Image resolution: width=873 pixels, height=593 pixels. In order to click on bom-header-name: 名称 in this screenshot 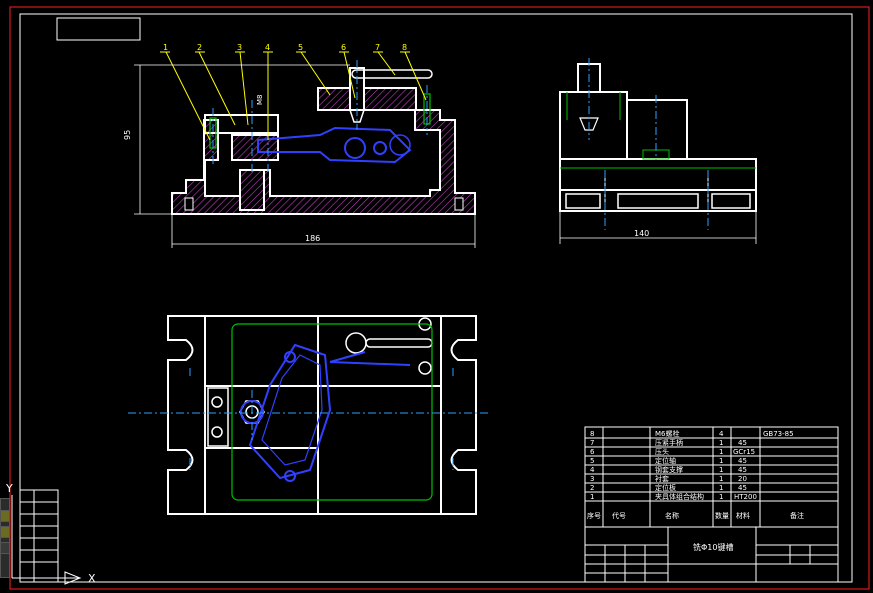, I will do `click(672, 515)`.